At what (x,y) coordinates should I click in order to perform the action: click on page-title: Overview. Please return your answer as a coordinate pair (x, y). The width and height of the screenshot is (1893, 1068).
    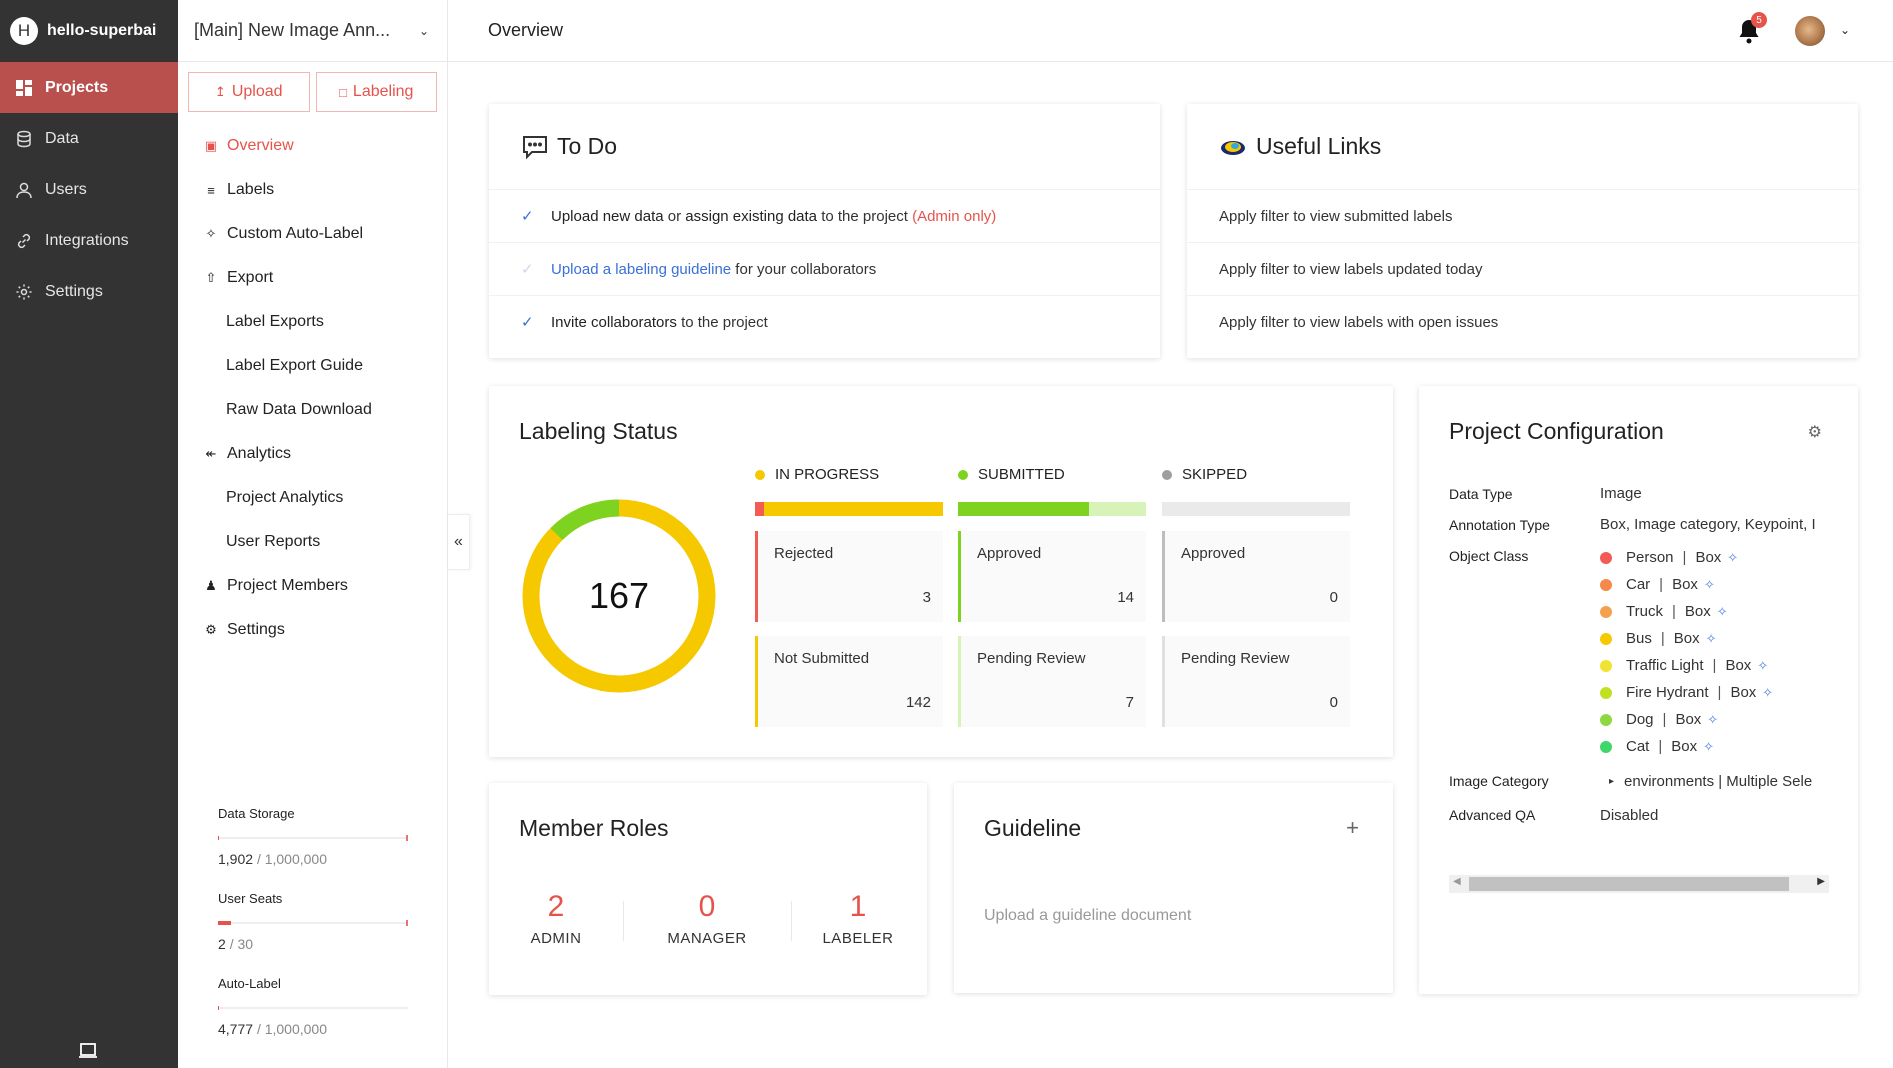
    Looking at the image, I should click on (526, 30).